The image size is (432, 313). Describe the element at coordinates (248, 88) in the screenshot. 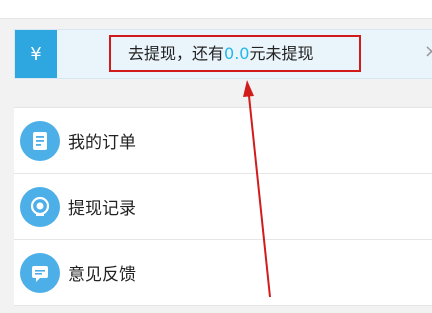

I see `arrow-head` at that location.